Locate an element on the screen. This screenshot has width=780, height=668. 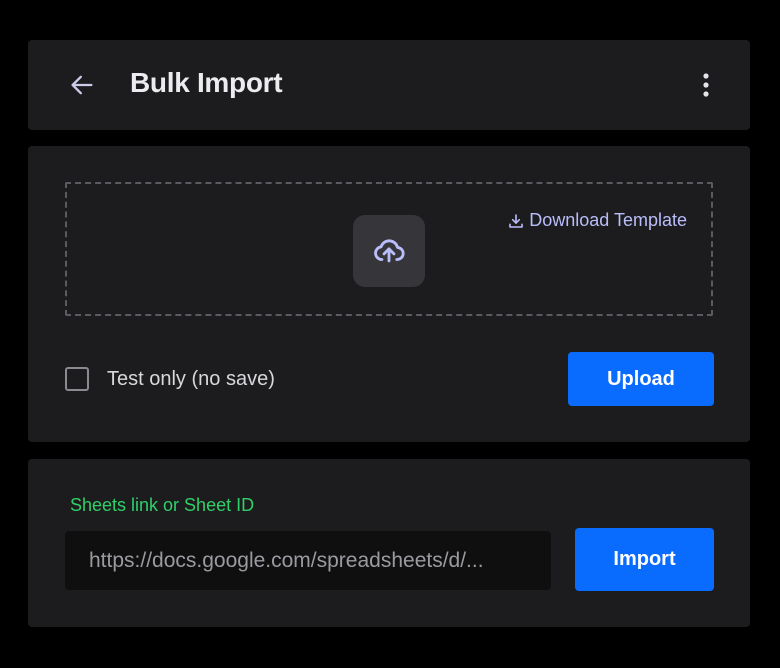
arrow-left-icon is located at coordinates (82, 85).